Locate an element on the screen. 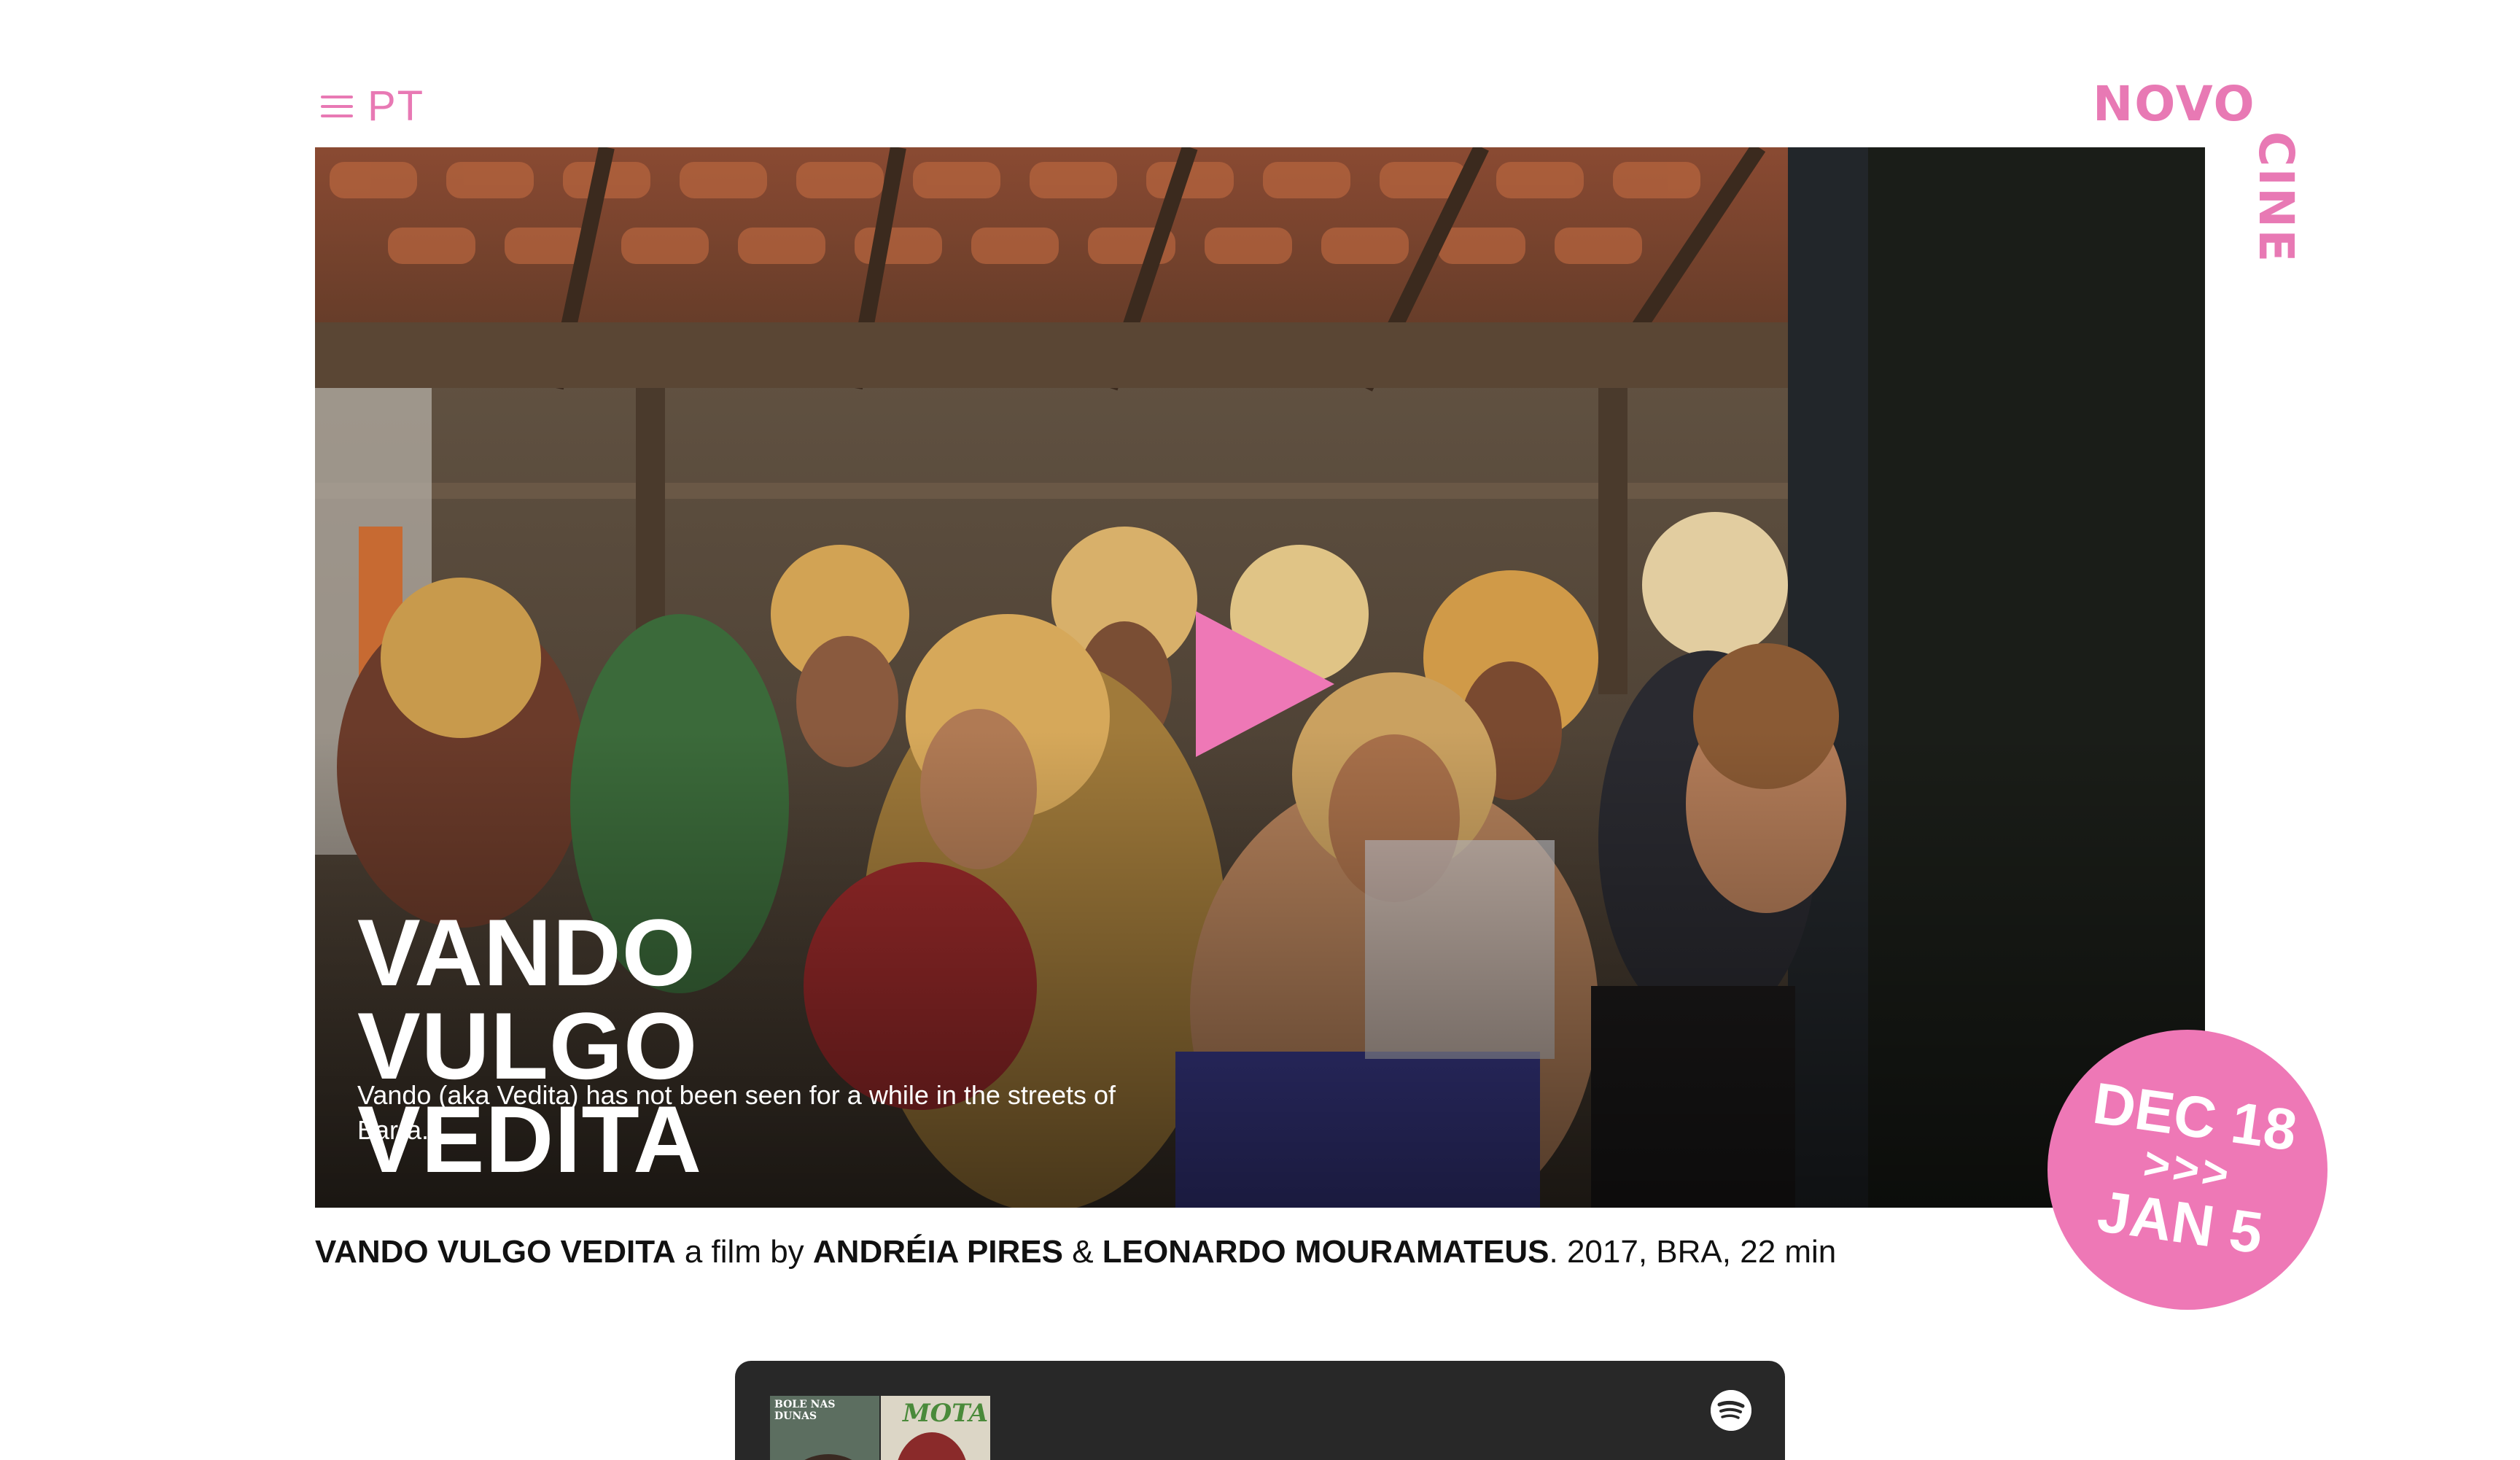 Image resolution: width=2520 pixels, height=1460 pixels. album-thumbnail: MOTA is located at coordinates (935, 1428).